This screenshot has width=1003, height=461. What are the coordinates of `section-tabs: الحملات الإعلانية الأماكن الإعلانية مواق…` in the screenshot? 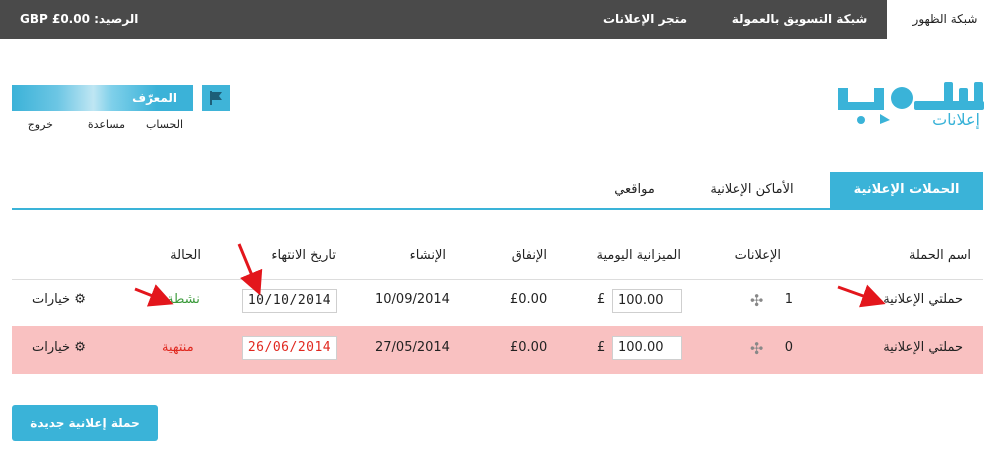 It's located at (497, 191).